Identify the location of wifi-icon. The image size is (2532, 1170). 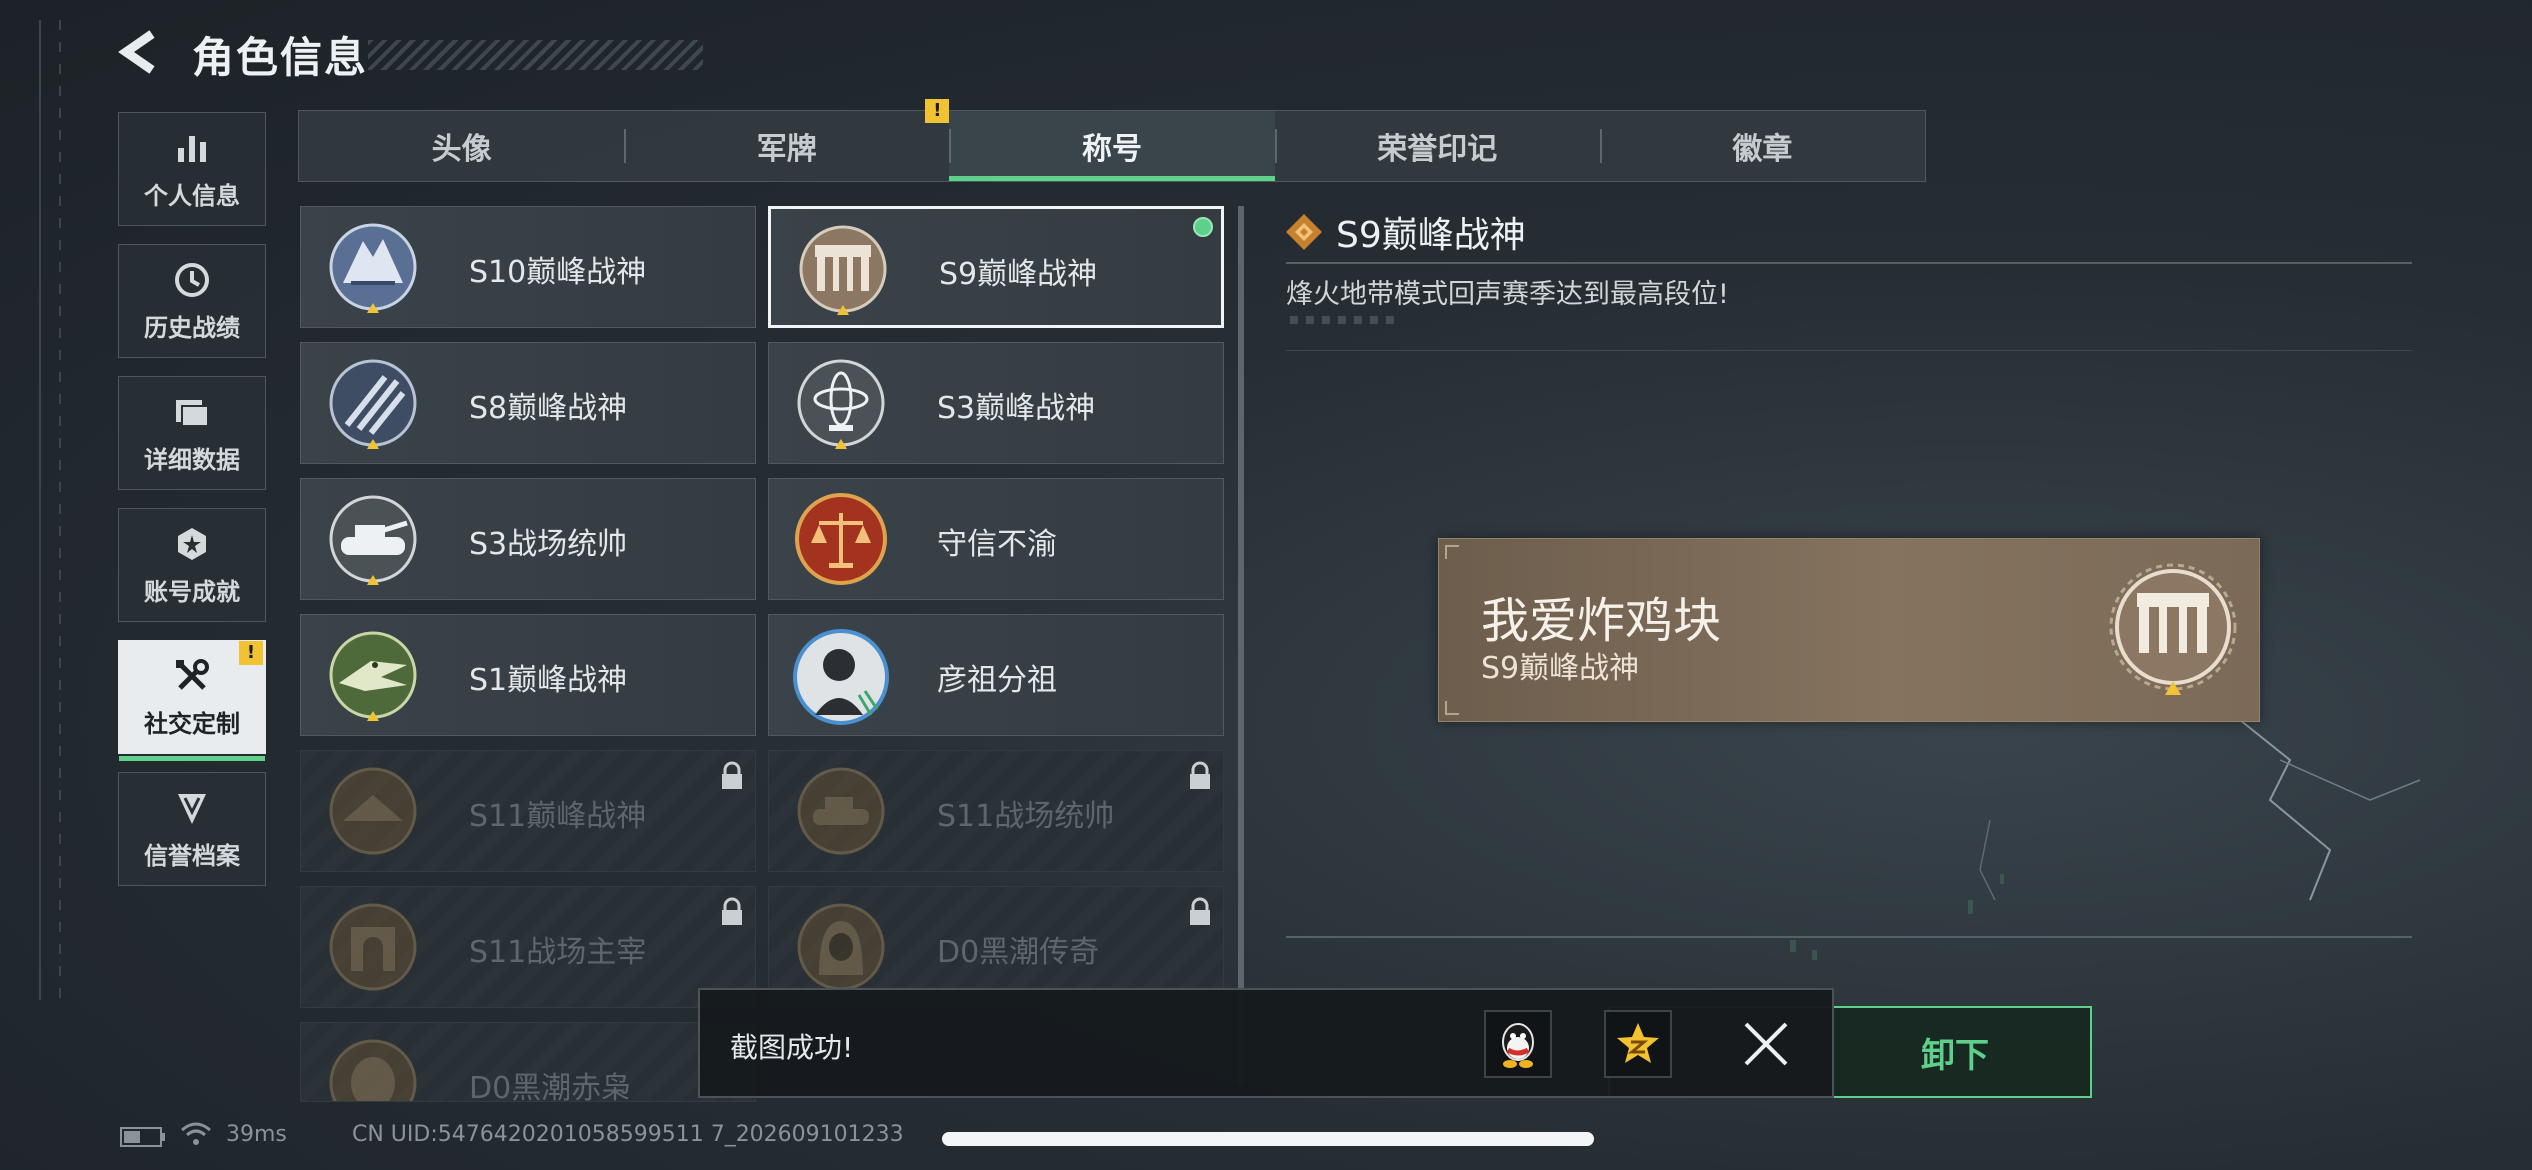
(196, 1133).